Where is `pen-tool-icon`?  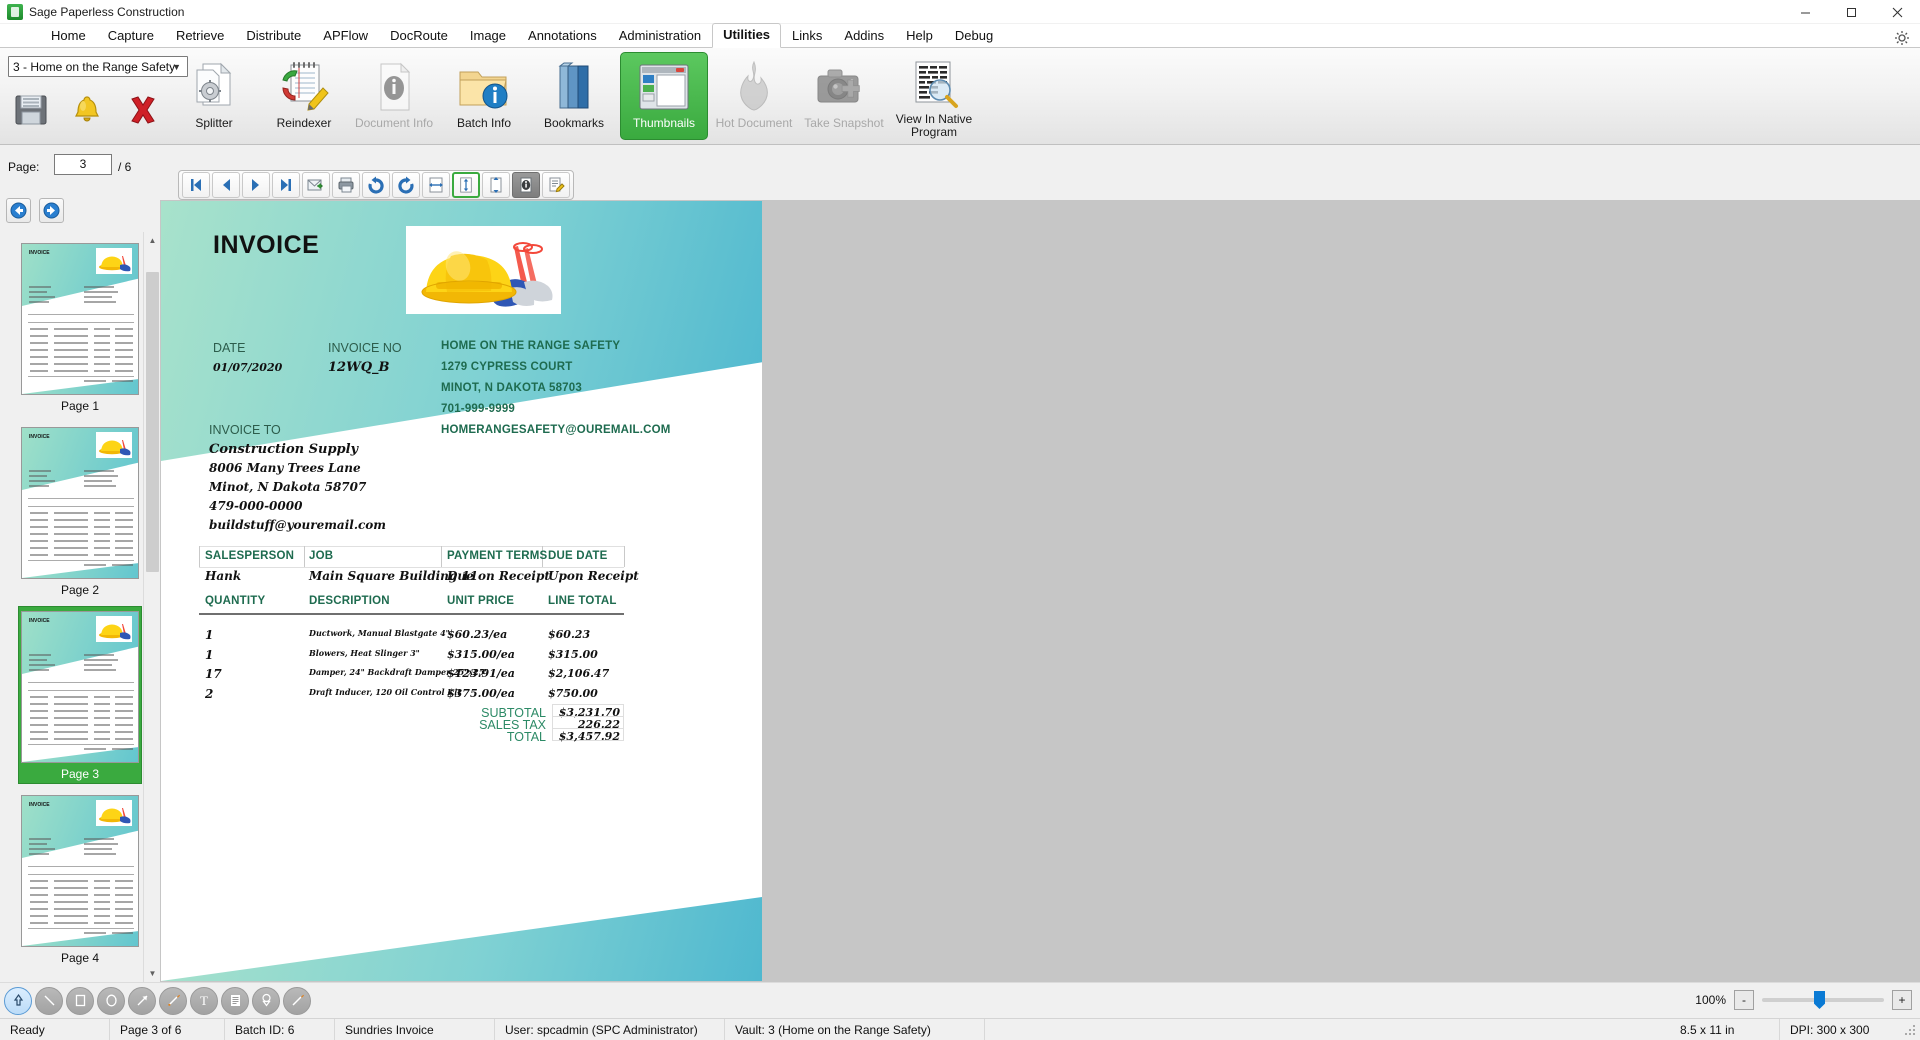 pen-tool-icon is located at coordinates (297, 1000).